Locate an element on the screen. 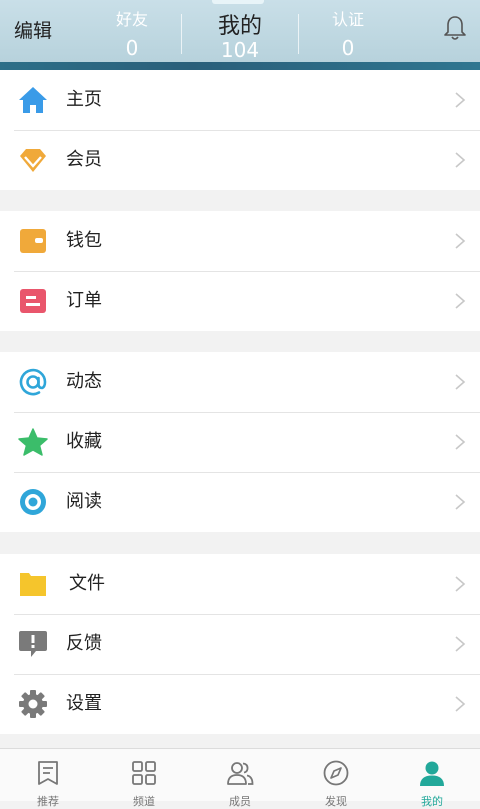 The width and height of the screenshot is (480, 809). stat-verified-label: 认证 is located at coordinates (347, 19).